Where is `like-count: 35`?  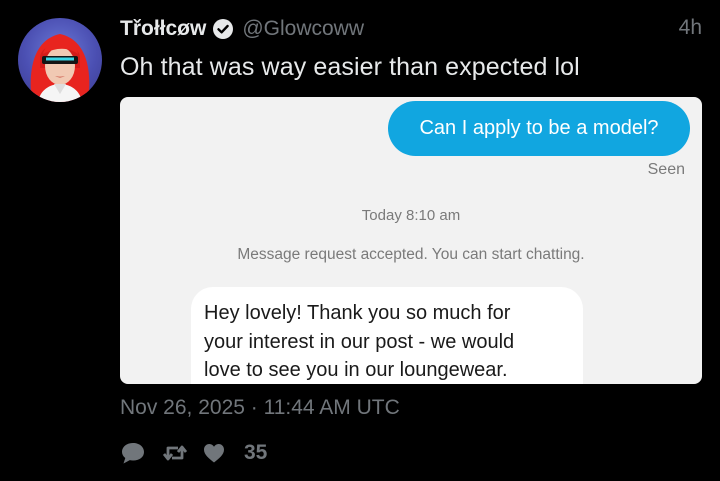 like-count: 35 is located at coordinates (256, 452).